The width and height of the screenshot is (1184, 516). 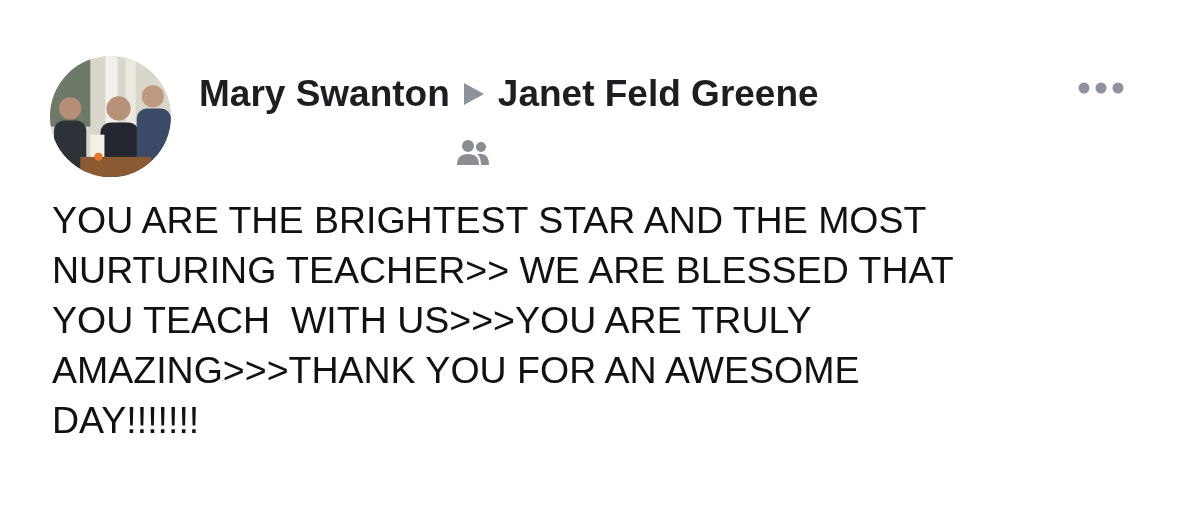 I want to click on triangle-icon, so click(x=473, y=94).